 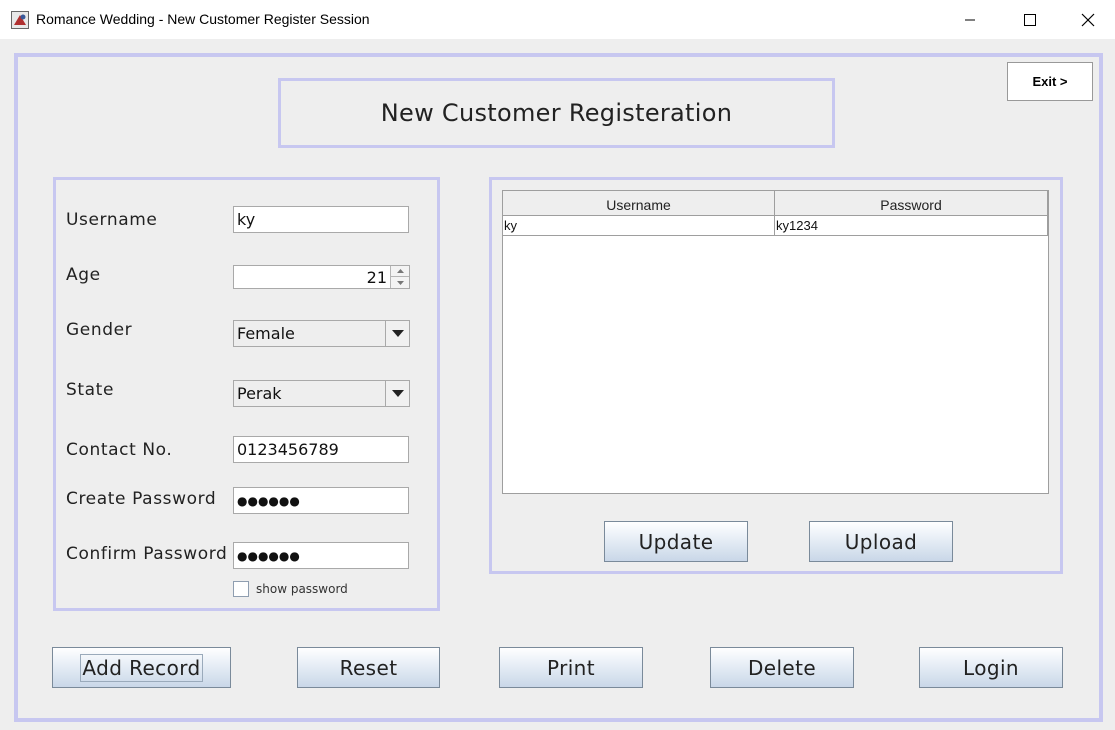 I want to click on column-header-password: Password, so click(x=911, y=203).